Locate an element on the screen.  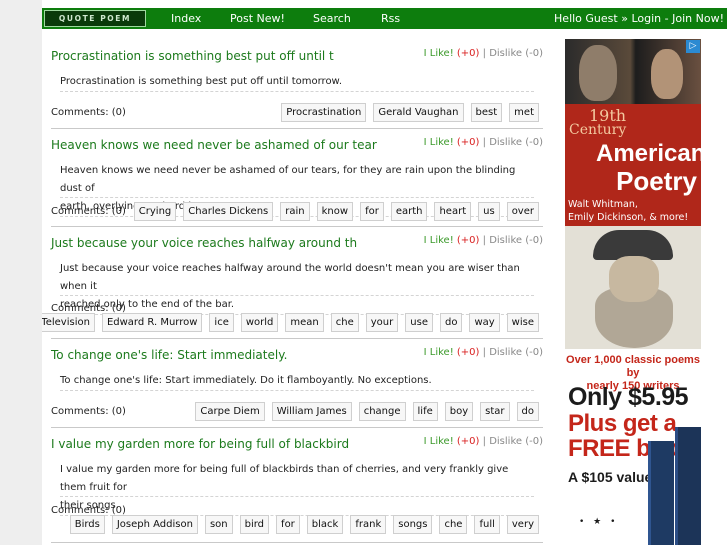
tag: earth is located at coordinates (409, 211).